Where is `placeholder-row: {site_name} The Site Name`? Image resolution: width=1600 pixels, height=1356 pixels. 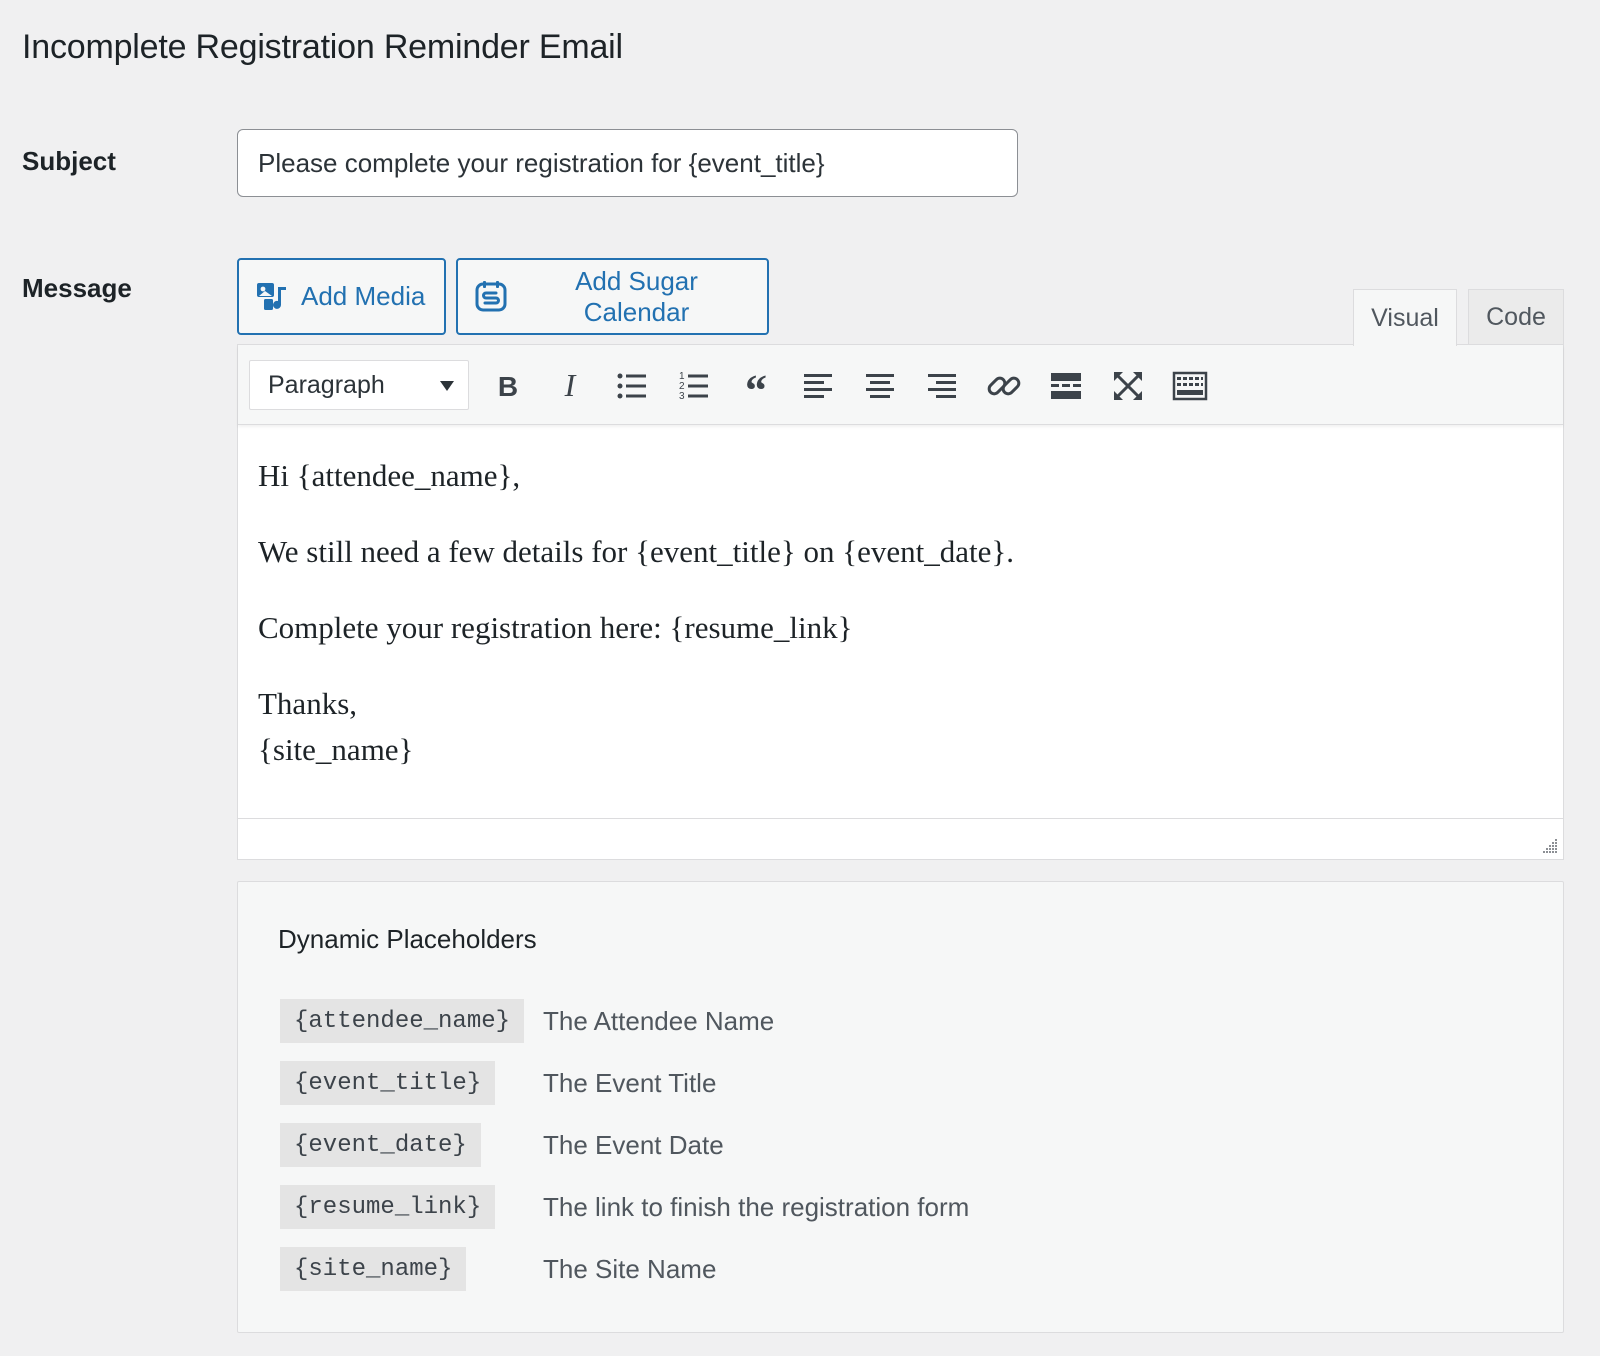
placeholder-row: {site_name} The Site Name is located at coordinates (498, 1269).